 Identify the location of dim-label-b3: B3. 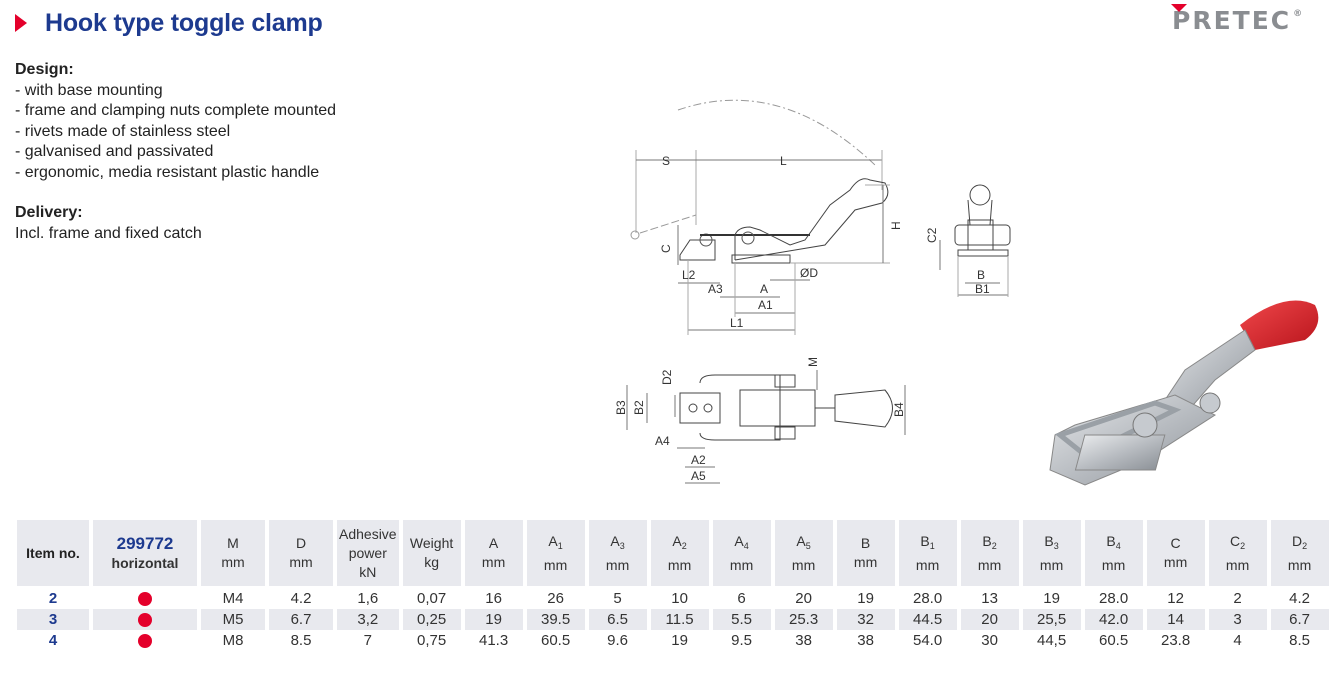
(621, 407).